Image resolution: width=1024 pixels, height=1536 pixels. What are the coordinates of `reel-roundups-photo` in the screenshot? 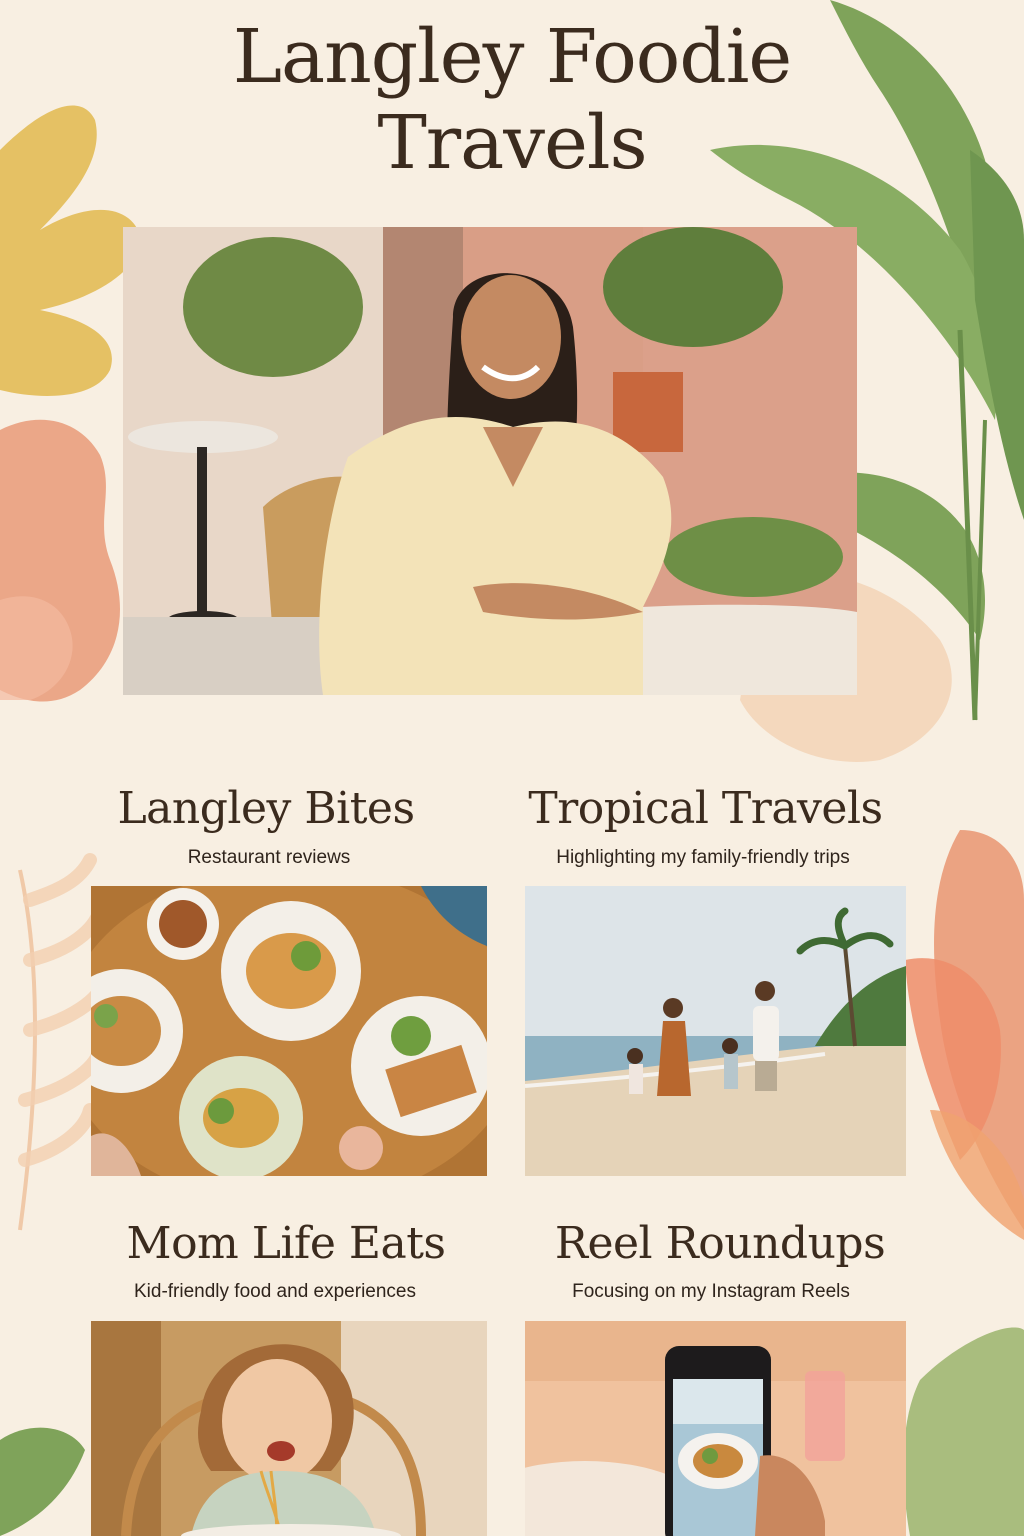 It's located at (715, 1428).